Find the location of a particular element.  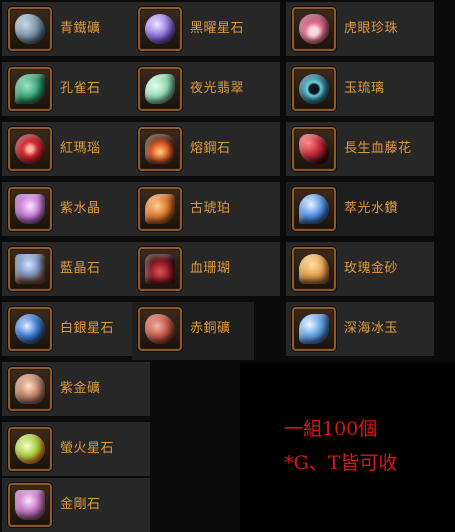

item-label: 夜光翡翠 is located at coordinates (217, 88).